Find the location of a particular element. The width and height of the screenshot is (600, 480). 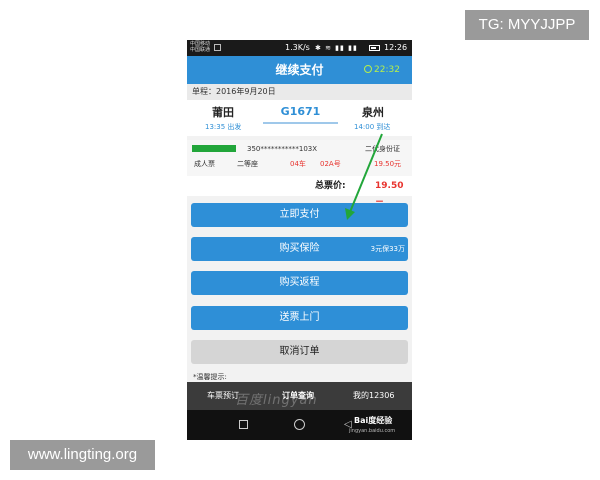

tg-watermark: TG: MYYJJPP is located at coordinates (527, 25).